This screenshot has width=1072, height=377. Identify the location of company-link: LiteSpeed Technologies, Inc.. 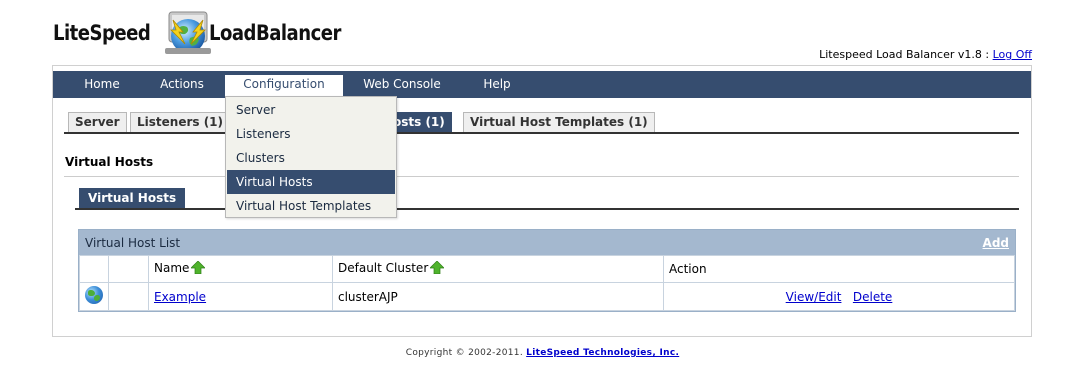
(602, 353).